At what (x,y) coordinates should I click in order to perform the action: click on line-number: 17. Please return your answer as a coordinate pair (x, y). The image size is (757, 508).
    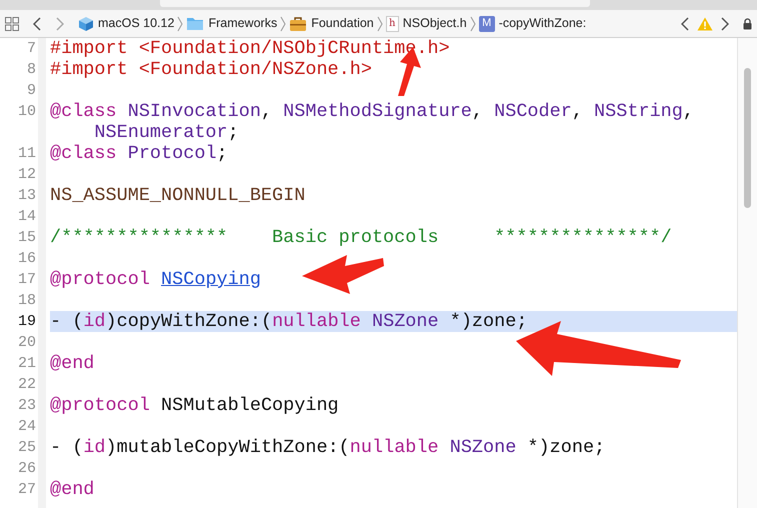
    Looking at the image, I should click on (27, 280).